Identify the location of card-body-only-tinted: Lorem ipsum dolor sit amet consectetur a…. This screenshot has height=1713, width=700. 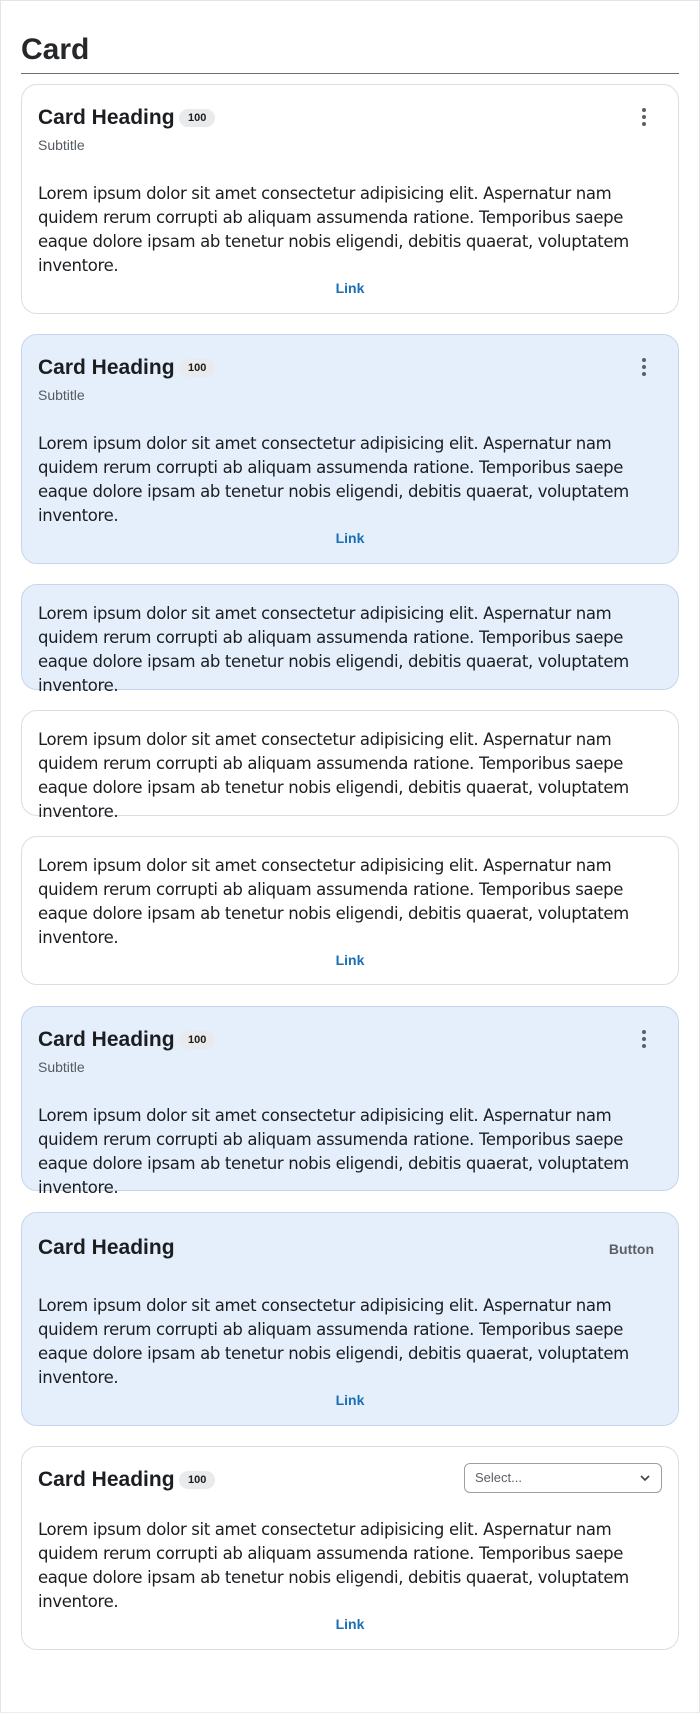
(350, 639).